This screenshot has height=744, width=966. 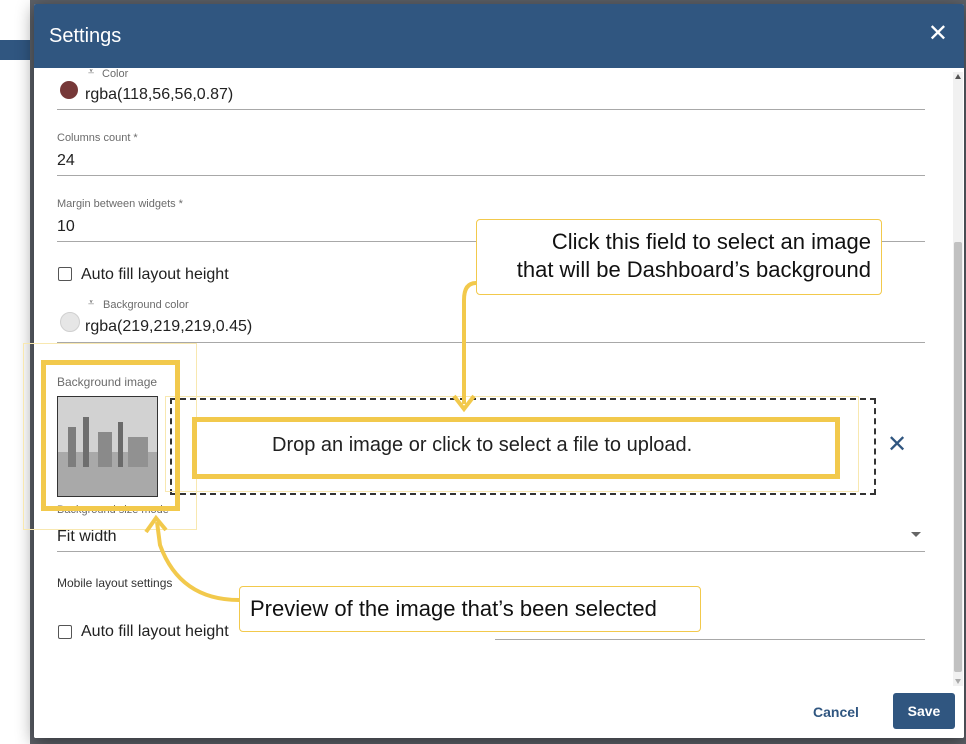 What do you see at coordinates (897, 445) in the screenshot?
I see `remove-image-icon: ✕` at bounding box center [897, 445].